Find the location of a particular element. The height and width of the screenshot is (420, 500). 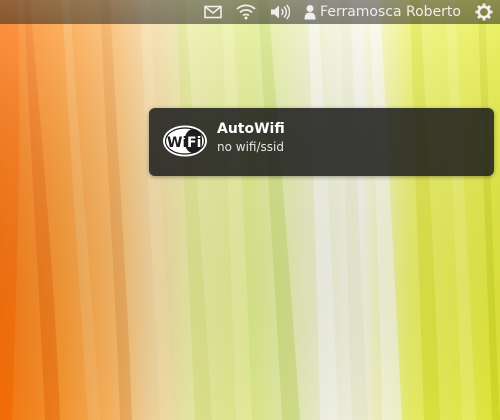

svg-text: Fi is located at coordinates (194, 143).